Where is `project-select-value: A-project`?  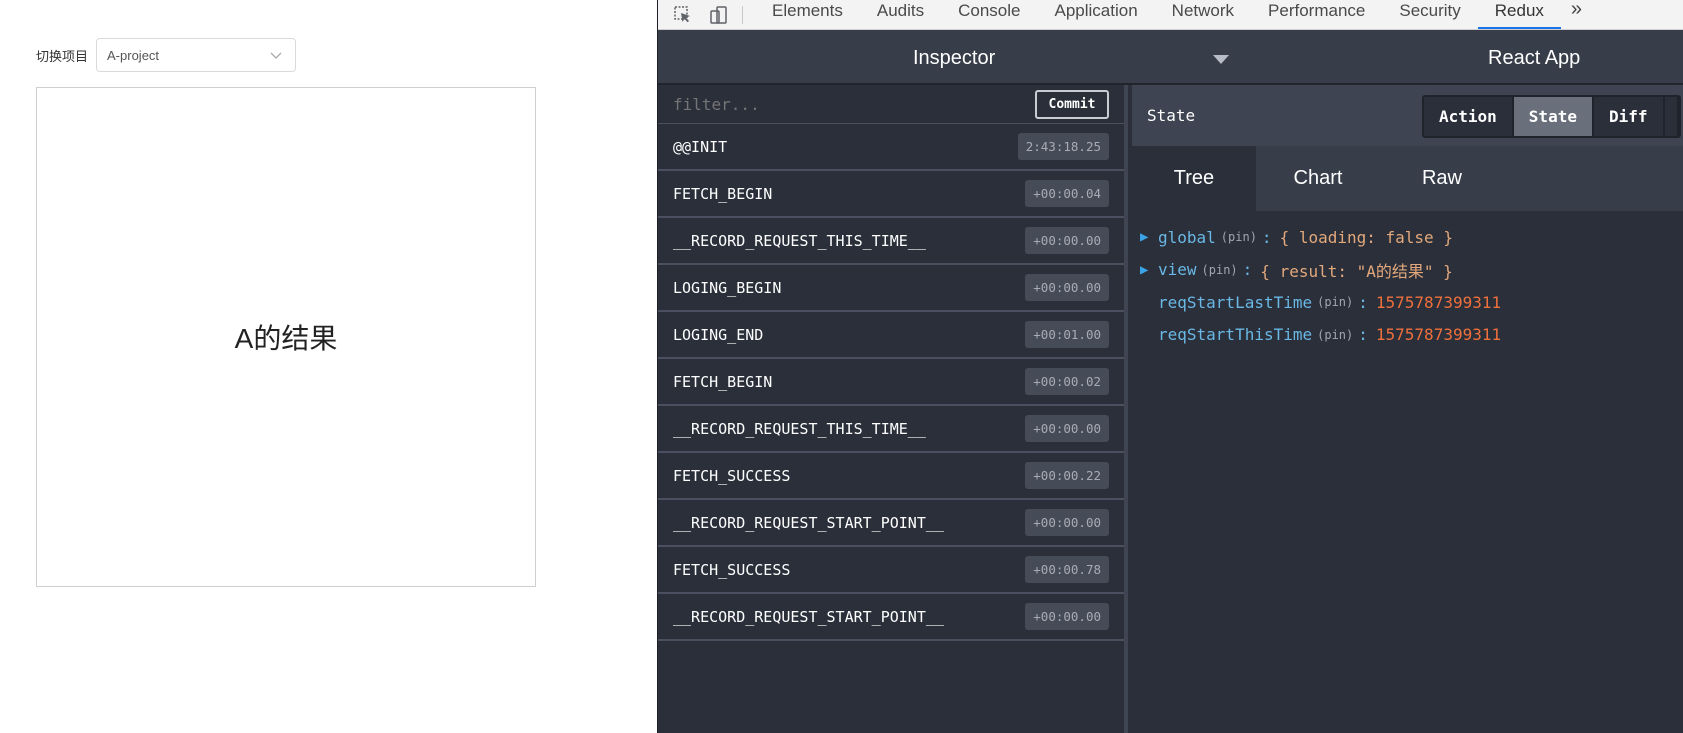
project-select-value: A-project is located at coordinates (133, 55).